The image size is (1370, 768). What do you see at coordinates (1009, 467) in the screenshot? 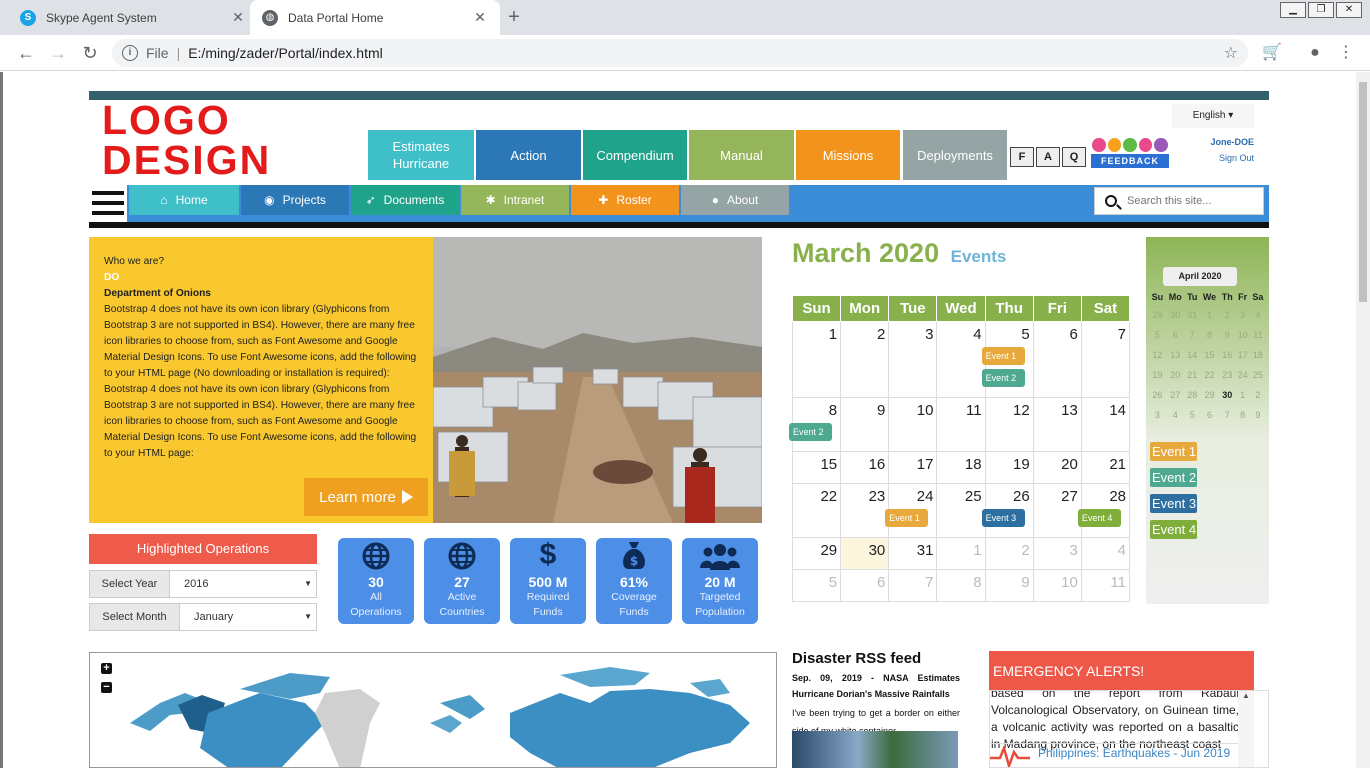
I see `calendar-day-cell: 19` at bounding box center [1009, 467].